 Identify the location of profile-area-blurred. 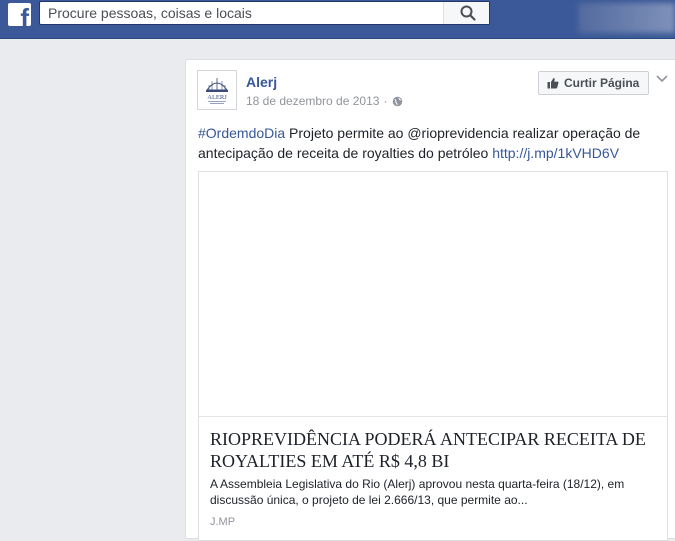
(626, 18).